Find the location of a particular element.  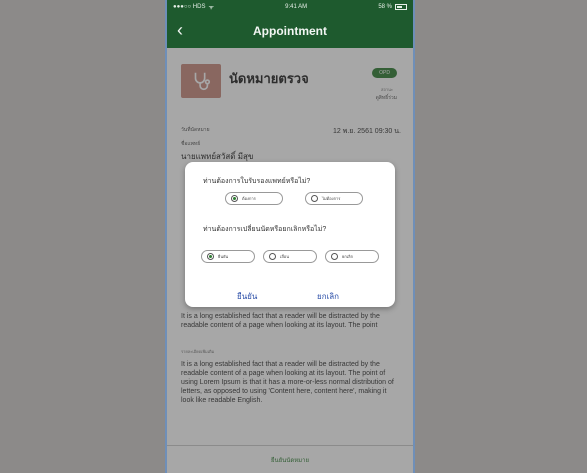

option-confirm: ยืนยัน is located at coordinates (228, 256).